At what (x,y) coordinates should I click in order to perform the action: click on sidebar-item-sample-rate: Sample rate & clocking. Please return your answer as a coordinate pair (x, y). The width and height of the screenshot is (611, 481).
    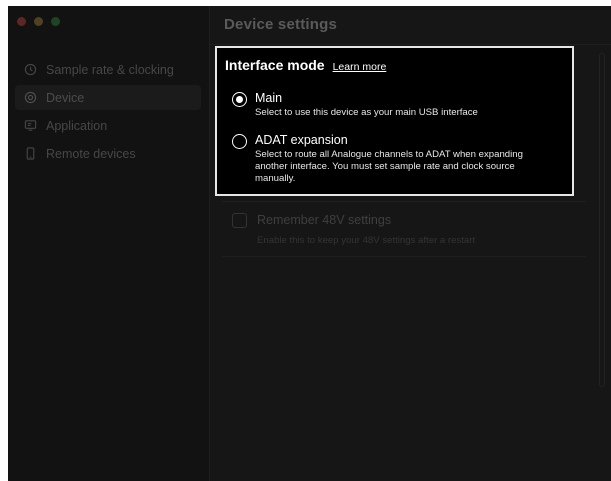
    Looking at the image, I should click on (108, 69).